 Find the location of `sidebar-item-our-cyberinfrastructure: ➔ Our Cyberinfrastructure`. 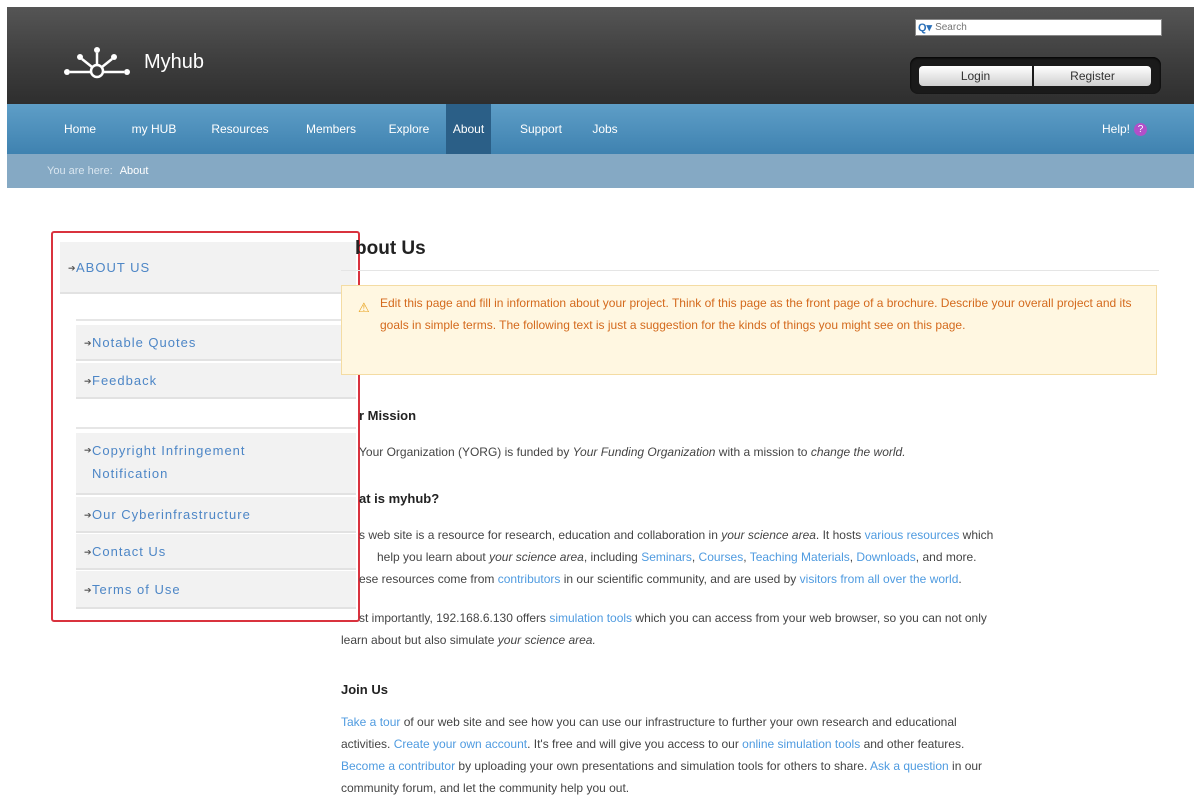

sidebar-item-our-cyberinfrastructure: ➔ Our Cyberinfrastructure is located at coordinates (216, 515).